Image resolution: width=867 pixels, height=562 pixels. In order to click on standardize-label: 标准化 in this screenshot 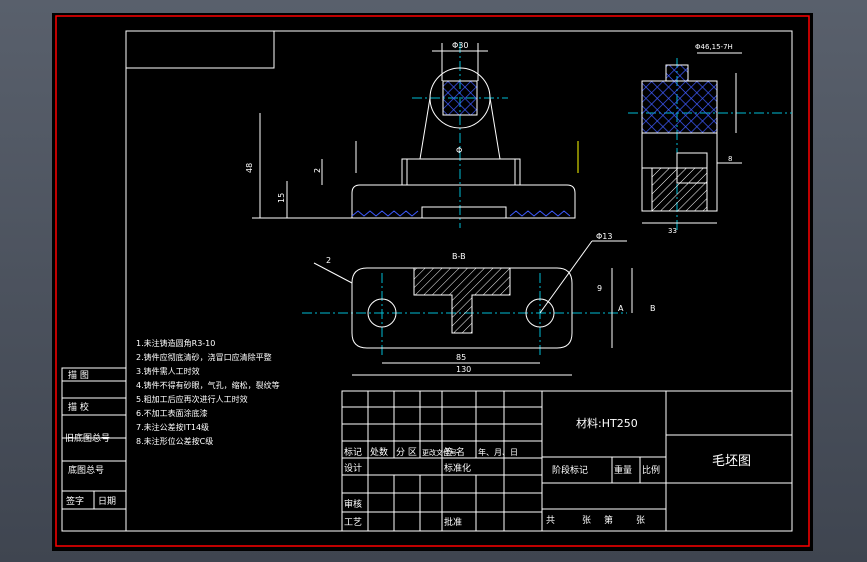, I will do `click(457, 468)`.